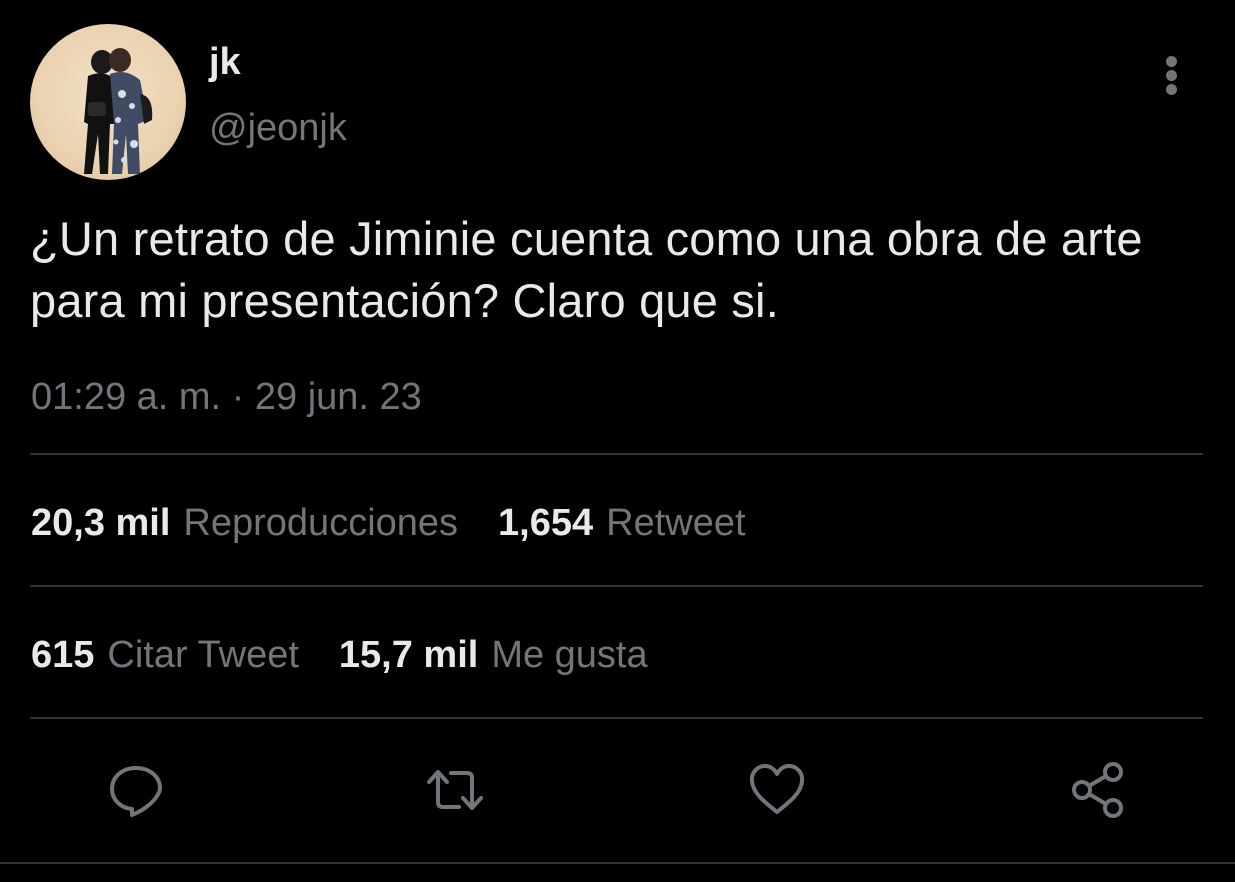 The height and width of the screenshot is (882, 1235). I want to click on avatar, so click(108, 102).